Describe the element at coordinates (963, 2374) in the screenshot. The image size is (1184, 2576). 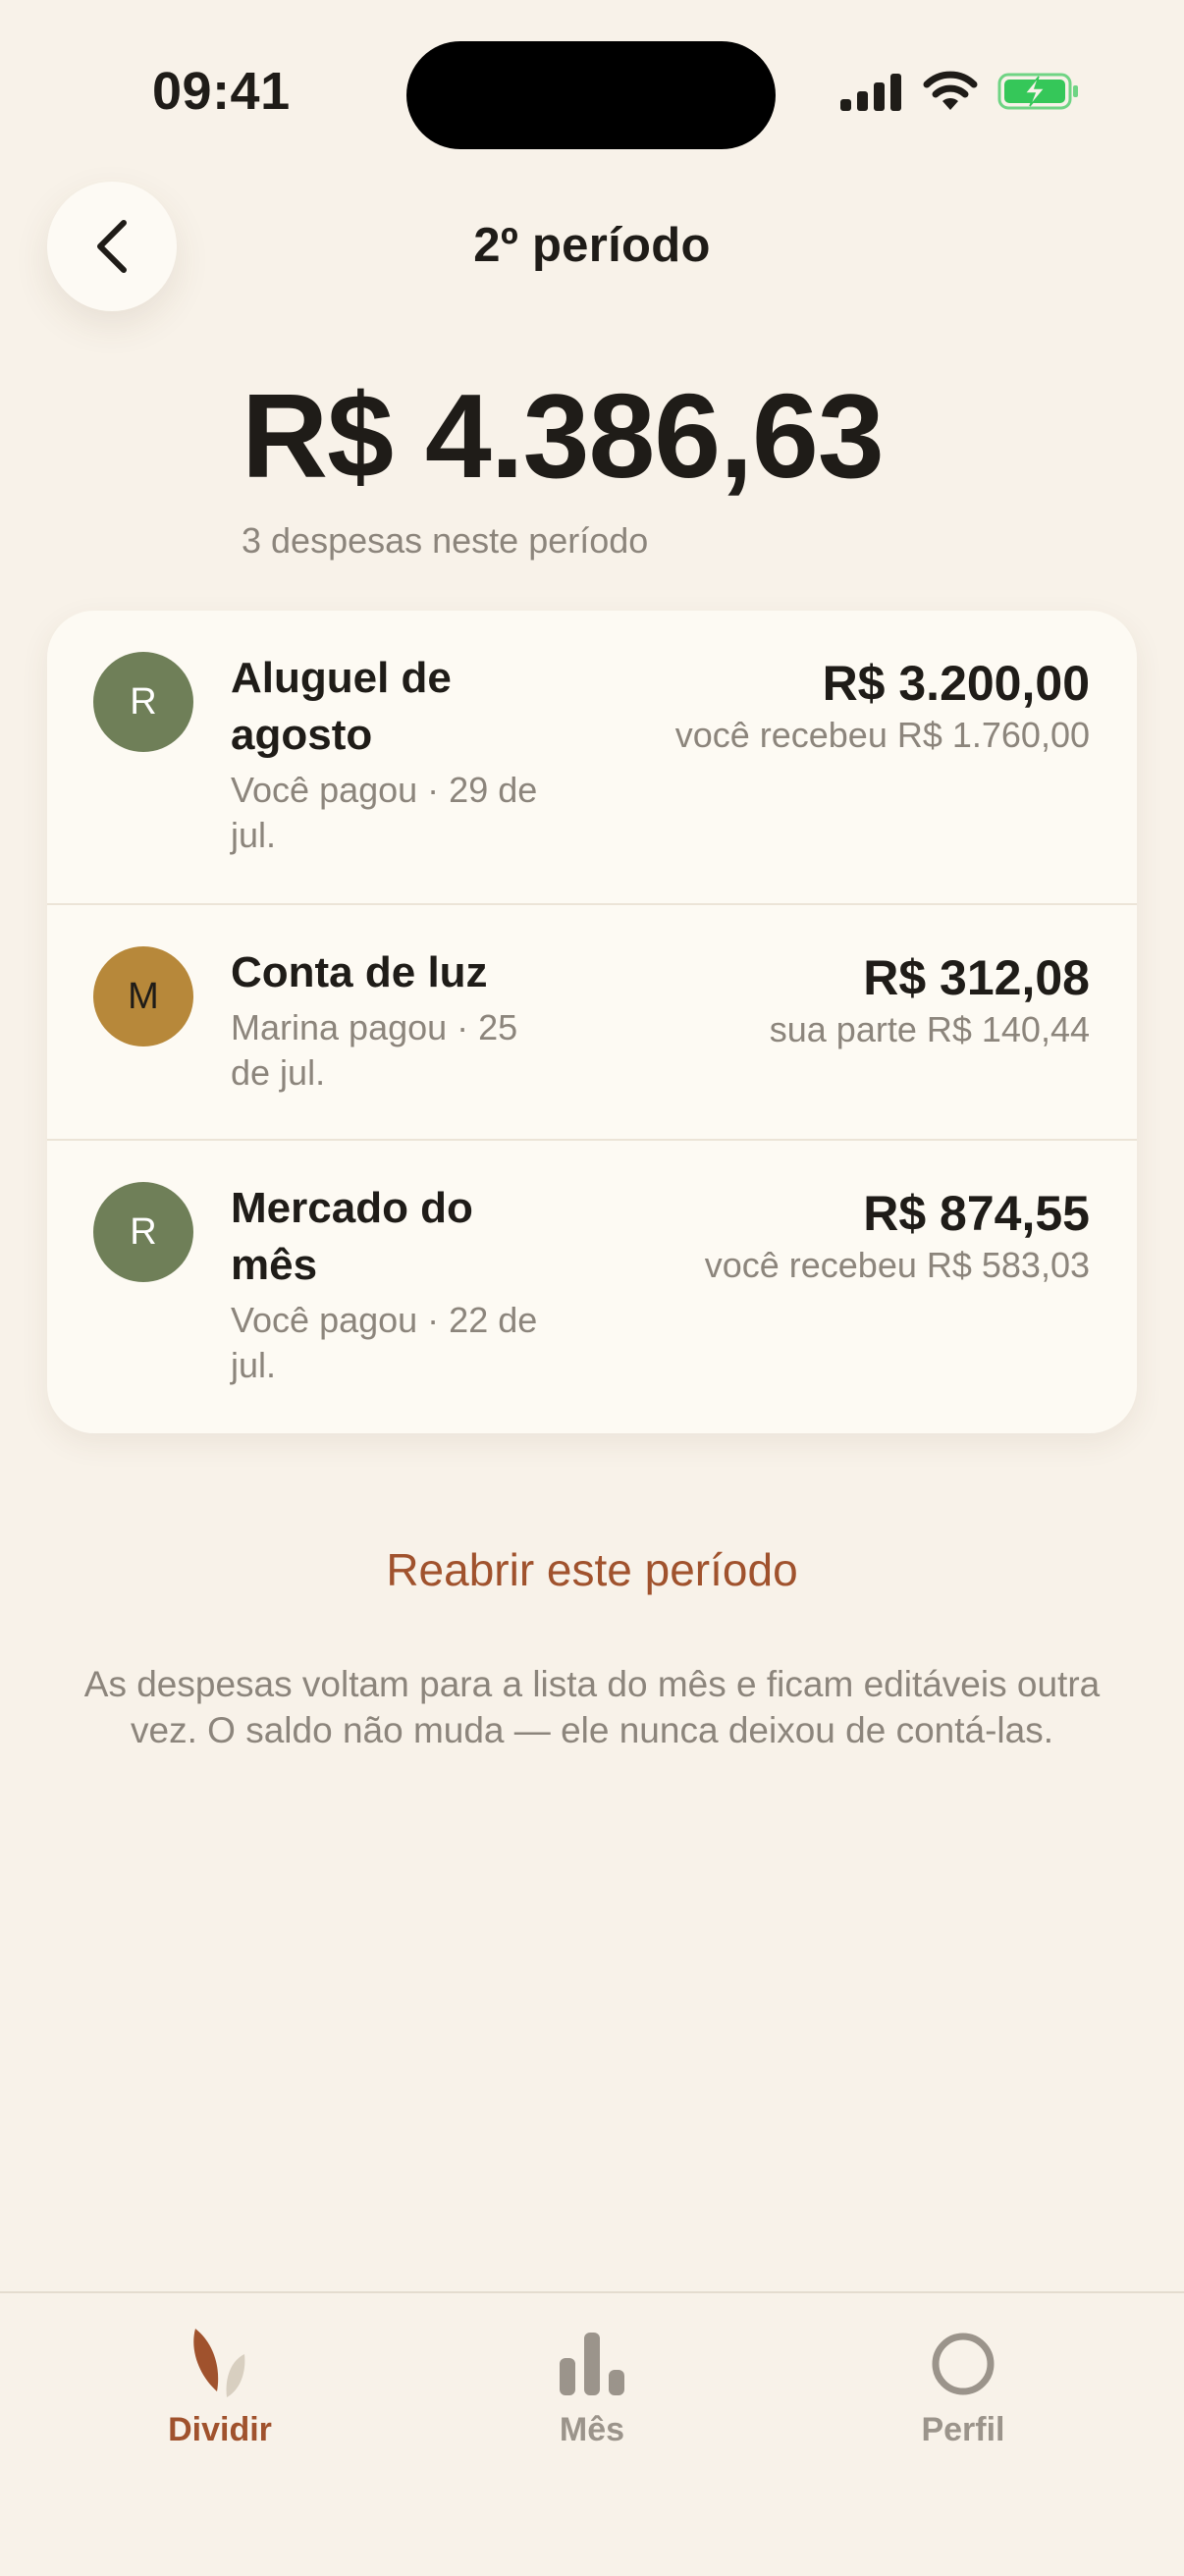
I see `profile-circle-icon` at that location.